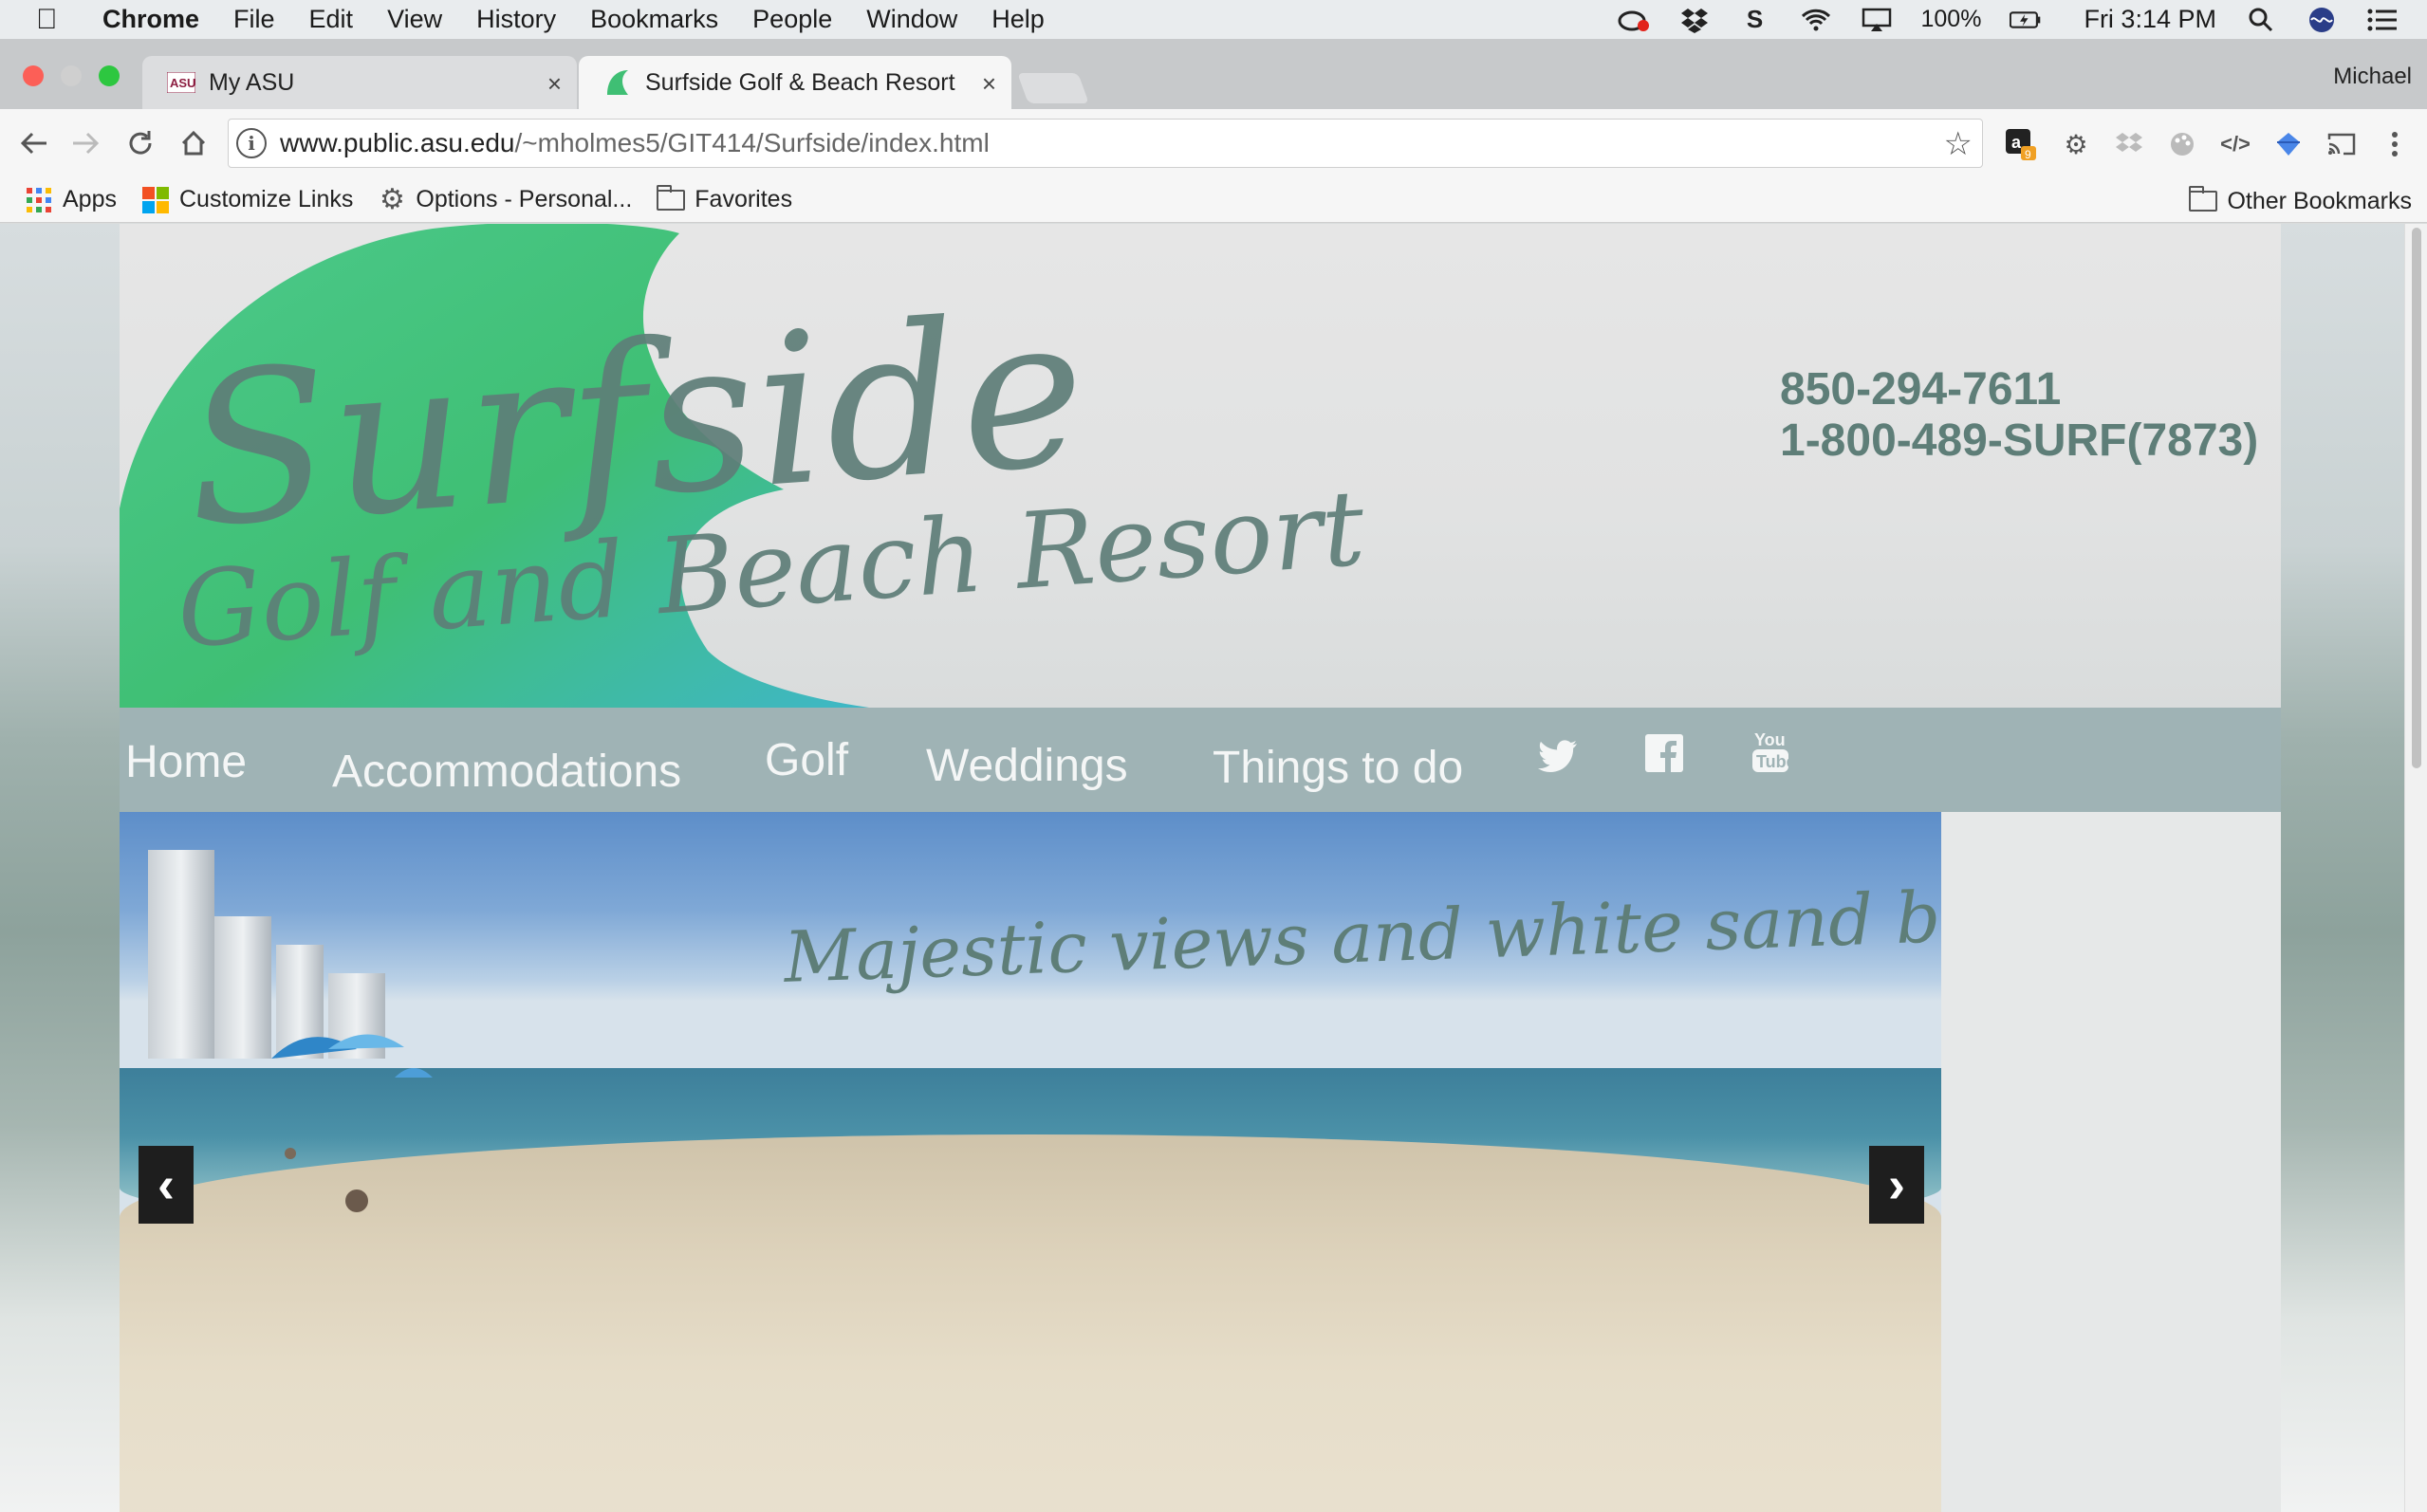 This screenshot has width=2427, height=1512. I want to click on contact-phones: 850-294-7611 1-800-489-SURF(7873), so click(2019, 415).